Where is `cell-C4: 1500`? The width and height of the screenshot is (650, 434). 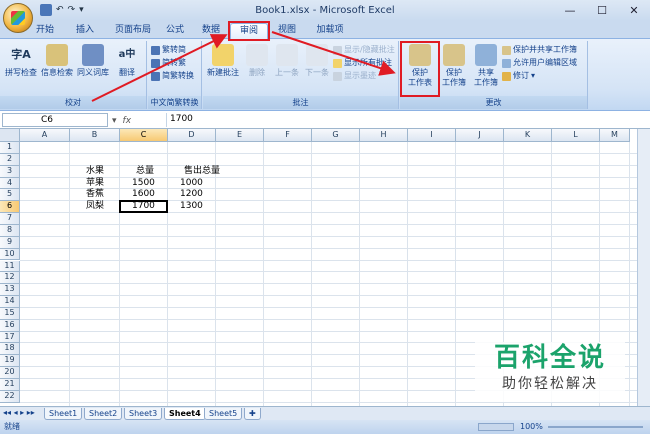 cell-C4: 1500 is located at coordinates (143, 183).